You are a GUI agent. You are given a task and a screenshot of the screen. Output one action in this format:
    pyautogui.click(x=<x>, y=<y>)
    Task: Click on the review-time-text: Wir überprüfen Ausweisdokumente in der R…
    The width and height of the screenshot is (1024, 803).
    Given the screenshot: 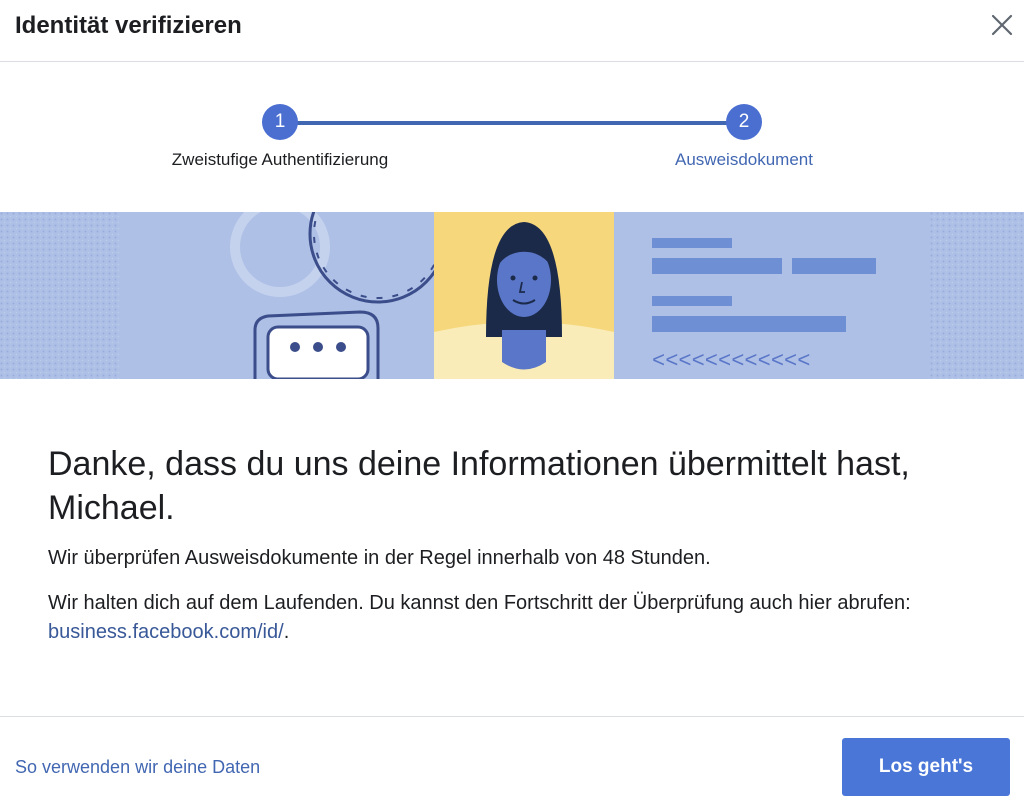 What is the action you would take?
    pyautogui.click(x=379, y=558)
    